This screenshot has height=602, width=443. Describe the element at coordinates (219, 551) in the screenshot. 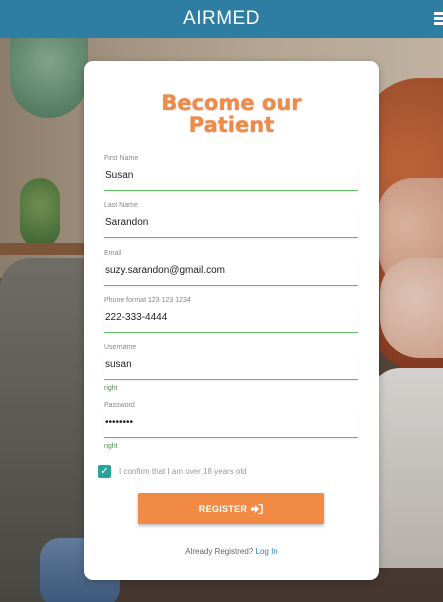

I see `already-registered-text: Already Registred?` at that location.